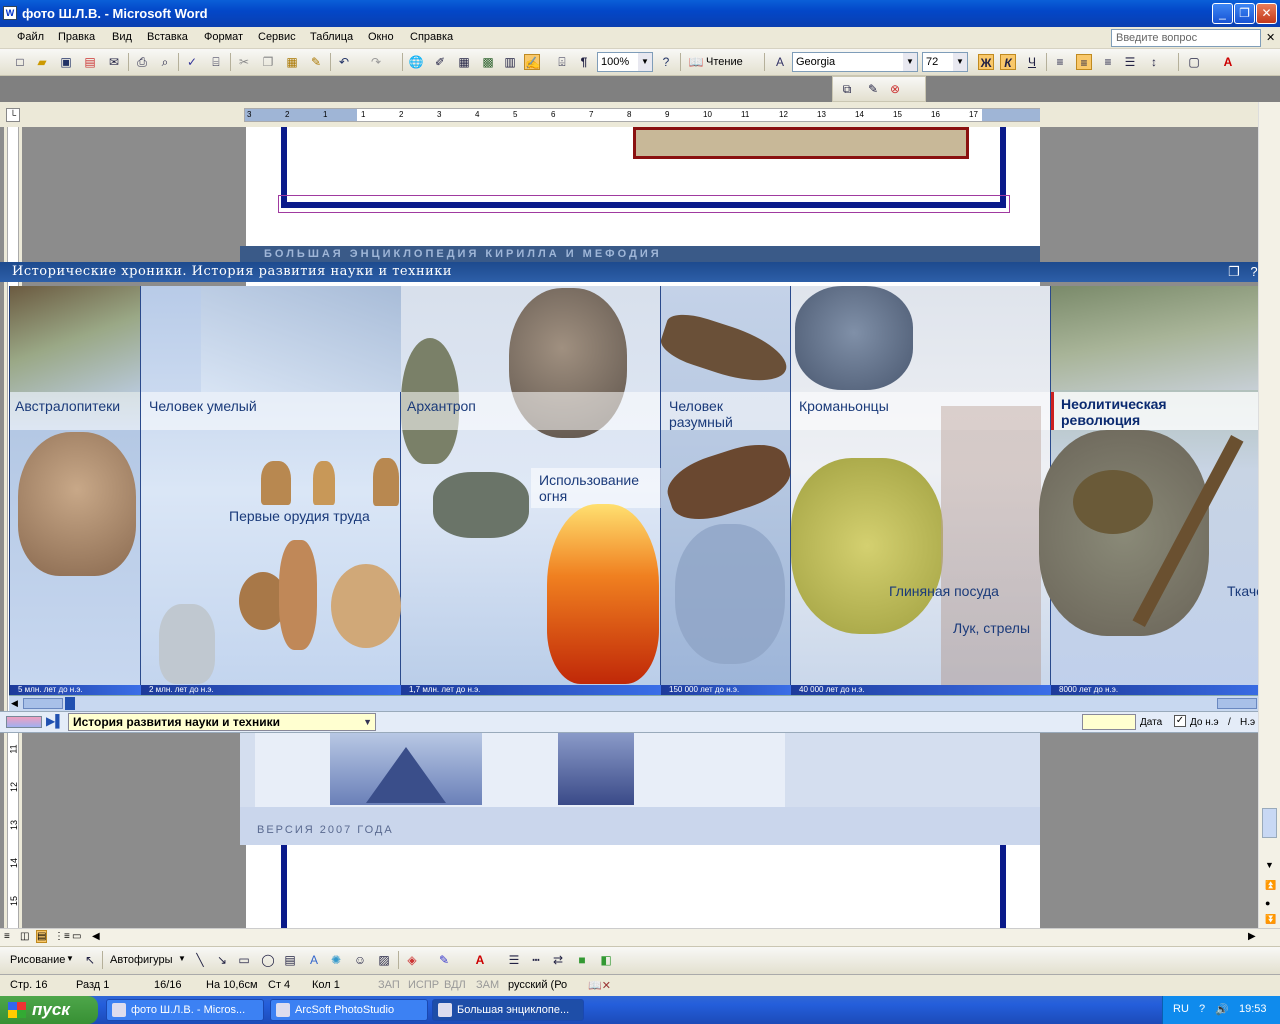 The height and width of the screenshot is (1024, 1280). Describe the element at coordinates (536, 960) in the screenshot. I see `dash-style-icon: ┅` at that location.